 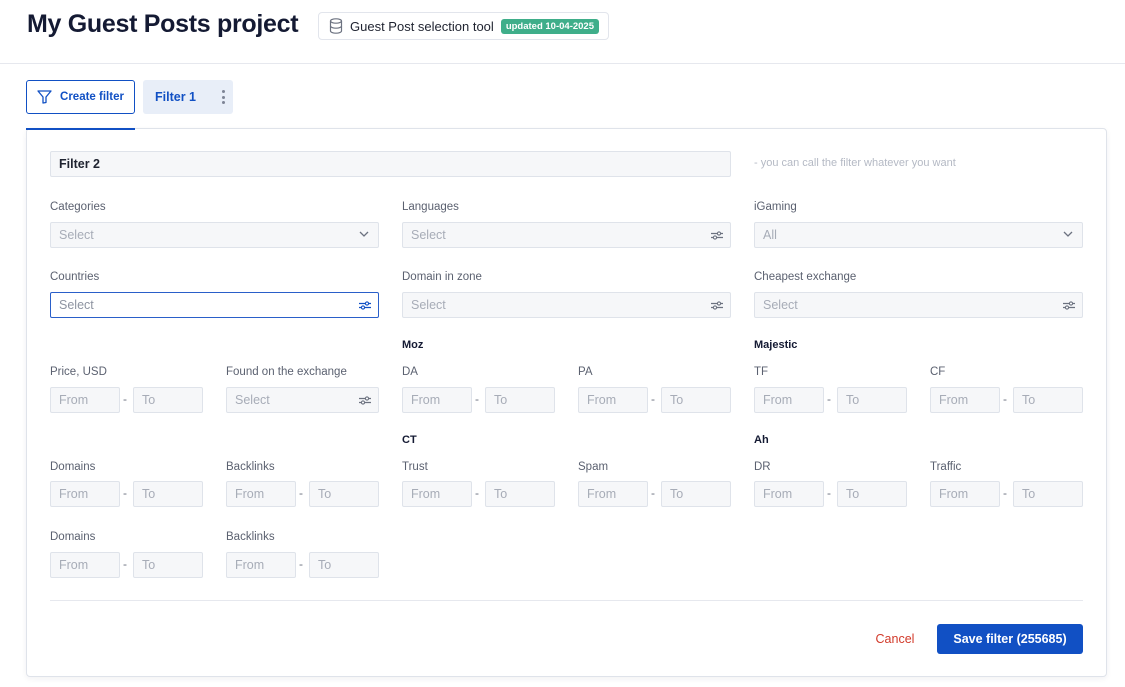 I want to click on domains-2-to-input: To, so click(x=168, y=565).